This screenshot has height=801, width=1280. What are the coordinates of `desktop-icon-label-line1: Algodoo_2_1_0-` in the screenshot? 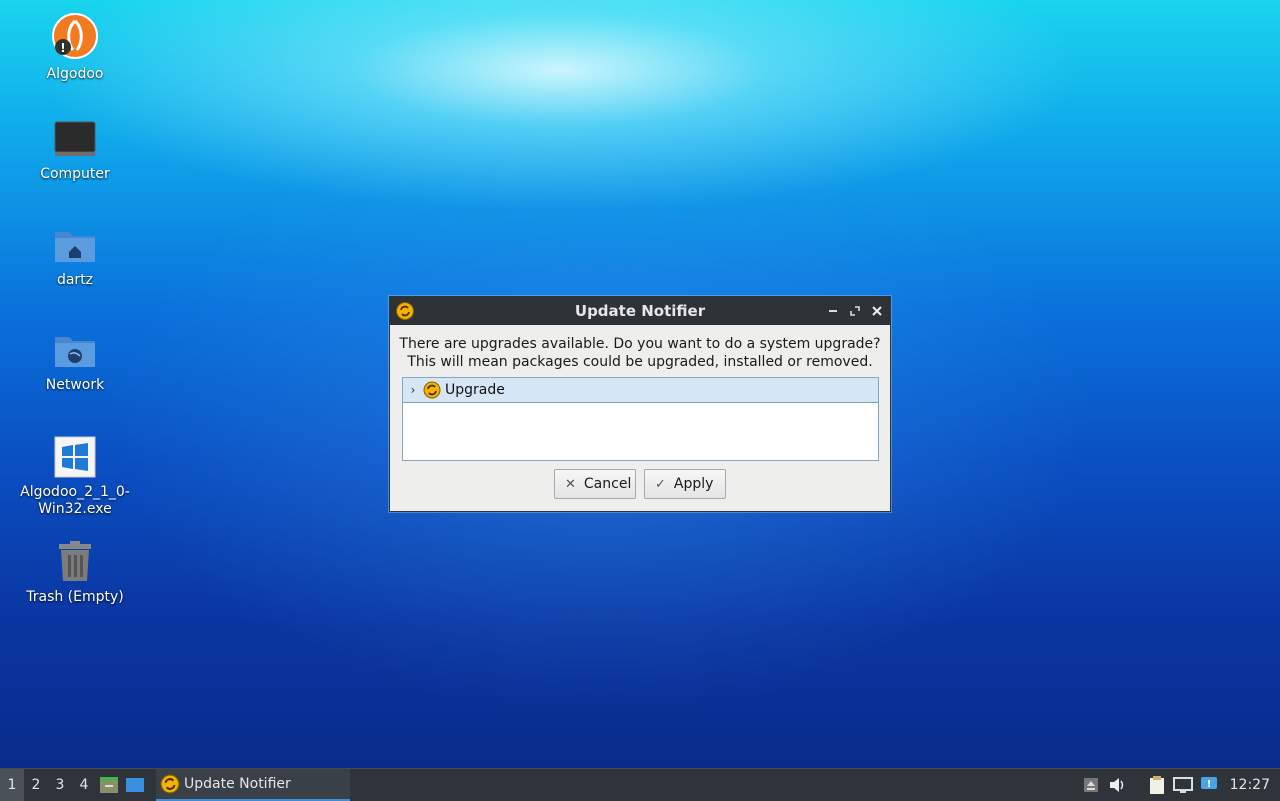 It's located at (75, 492).